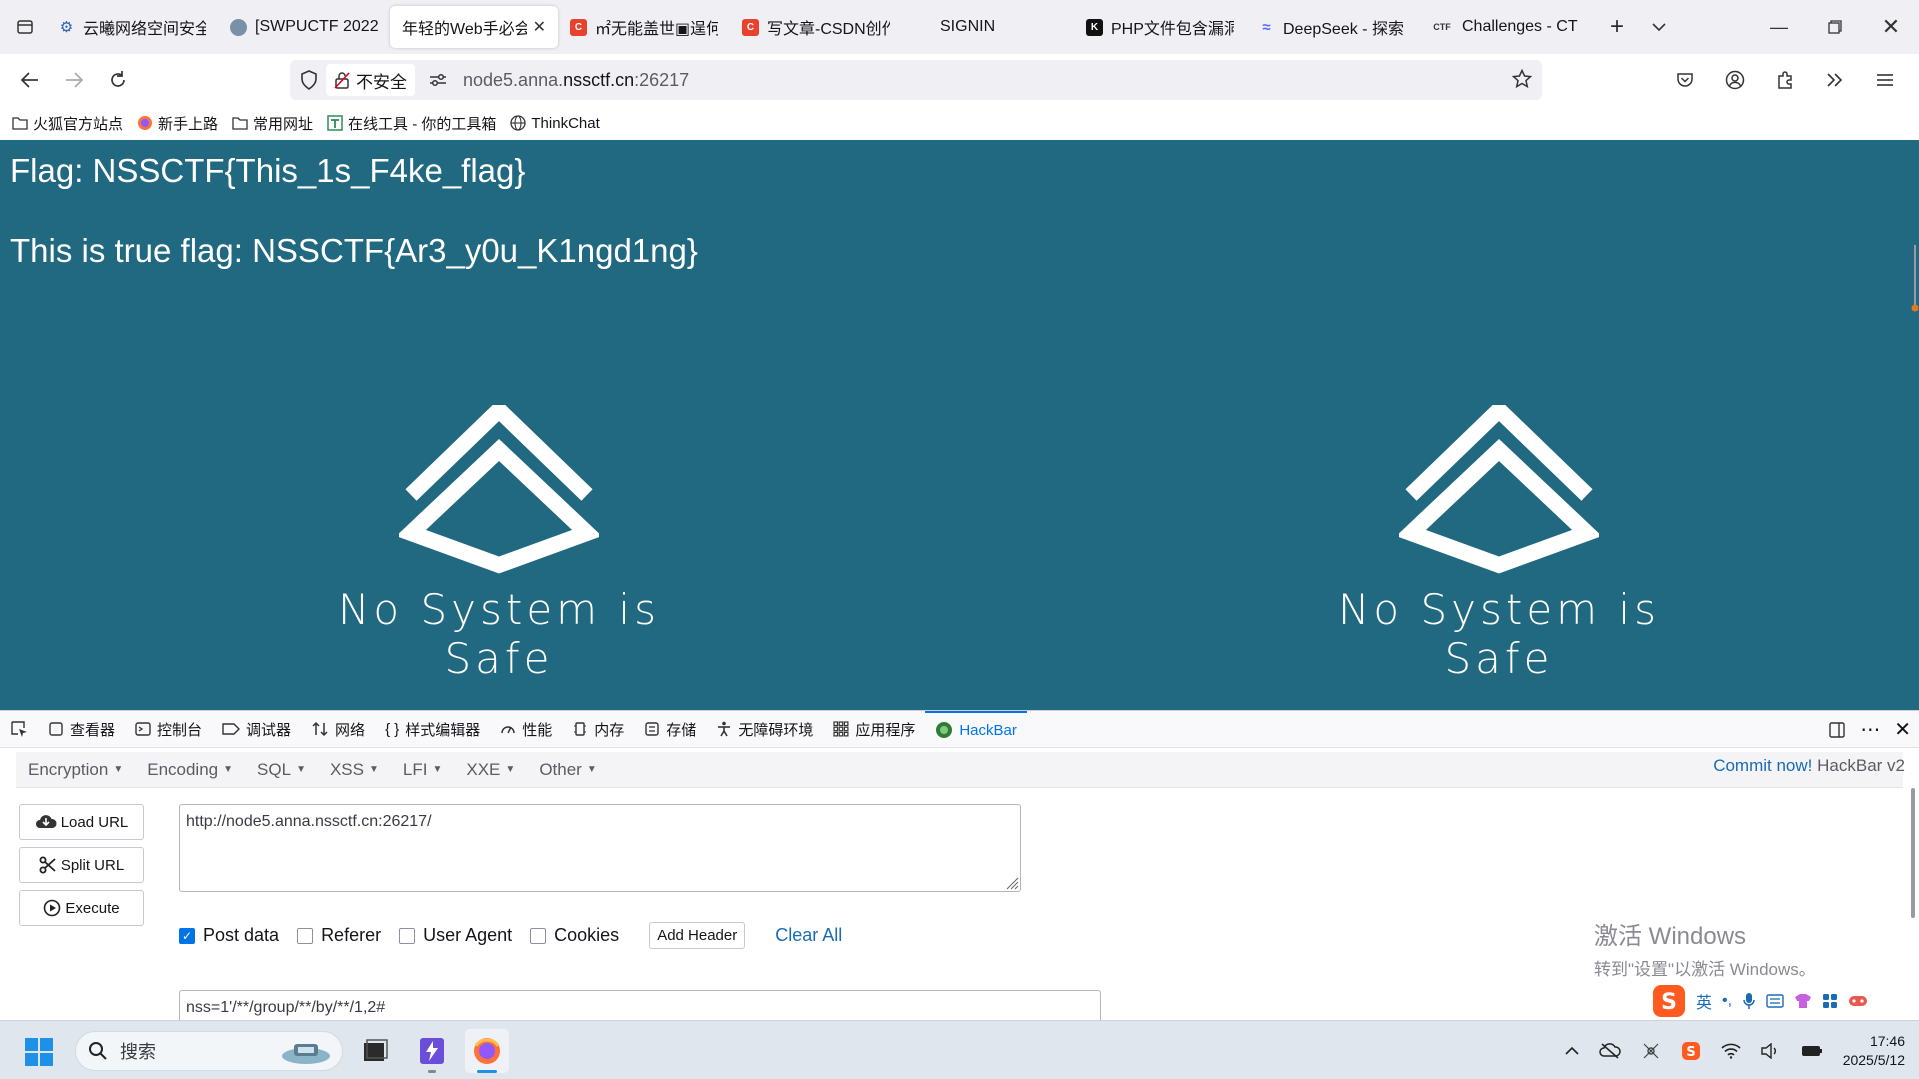 The width and height of the screenshot is (1919, 1079). What do you see at coordinates (808, 935) in the screenshot?
I see `clear-all-link: Clear All` at bounding box center [808, 935].